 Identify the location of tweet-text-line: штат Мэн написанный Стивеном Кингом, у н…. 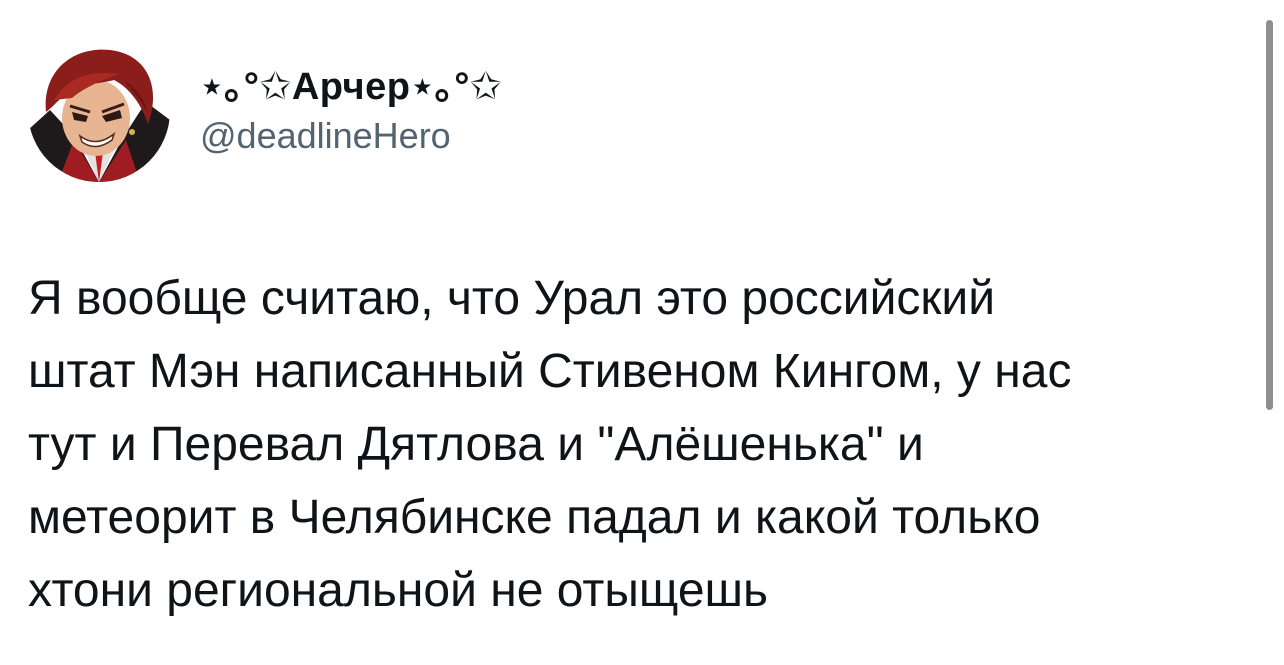
(550, 371).